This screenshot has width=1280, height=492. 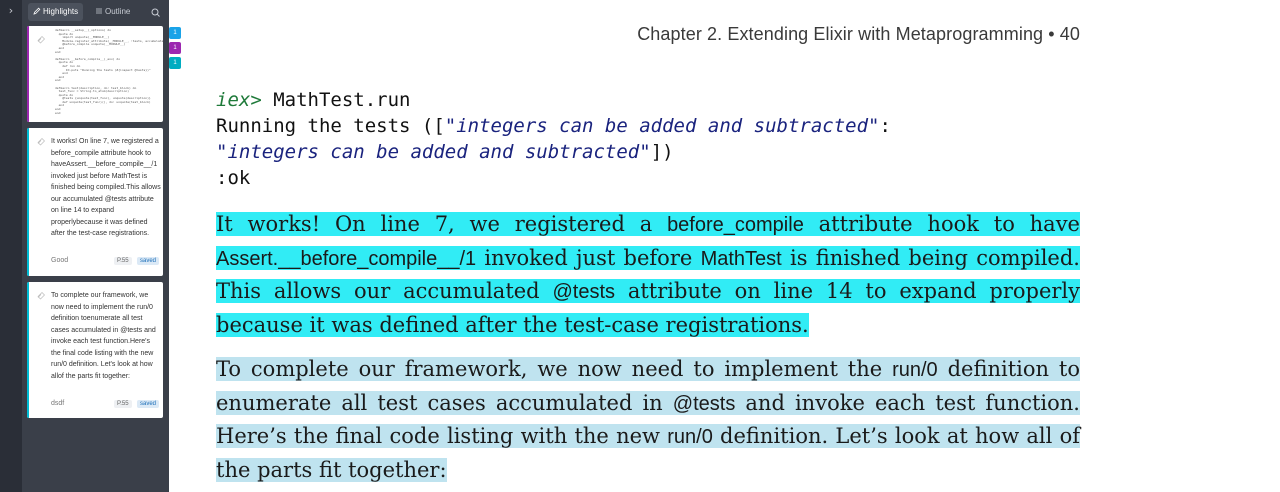 I want to click on highlight-note: Good, so click(x=60, y=260).